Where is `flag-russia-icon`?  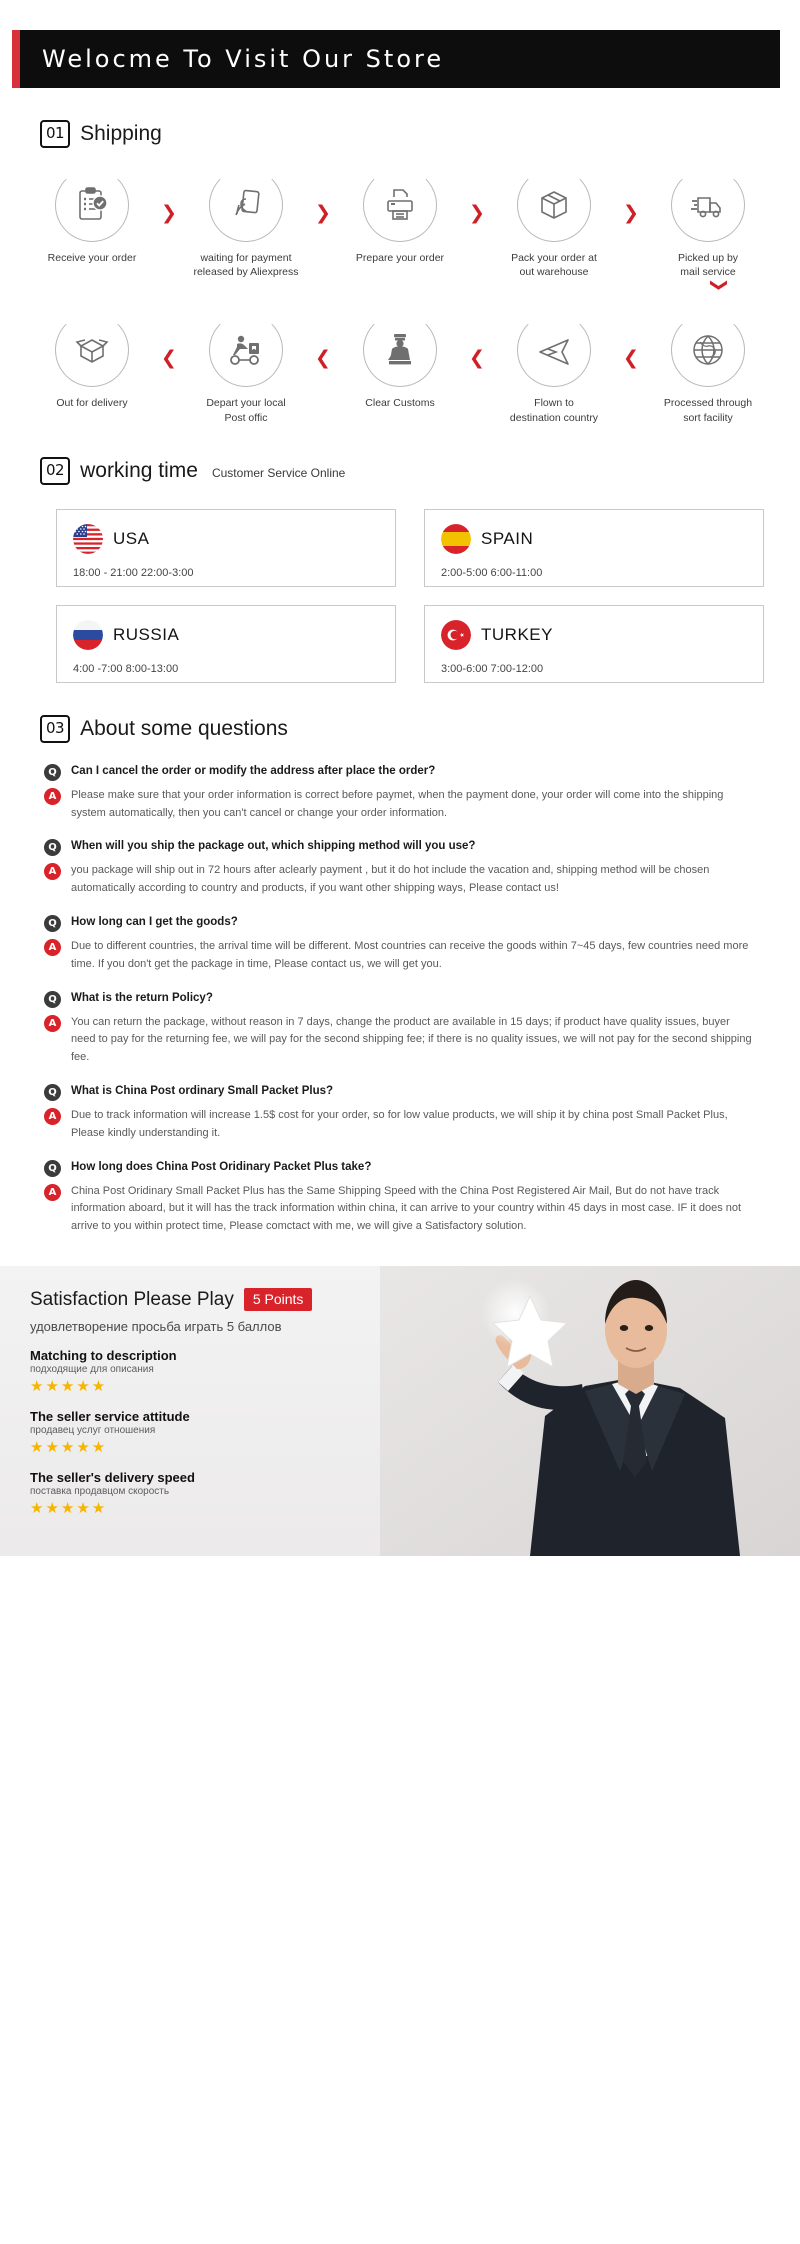
flag-russia-icon is located at coordinates (88, 634).